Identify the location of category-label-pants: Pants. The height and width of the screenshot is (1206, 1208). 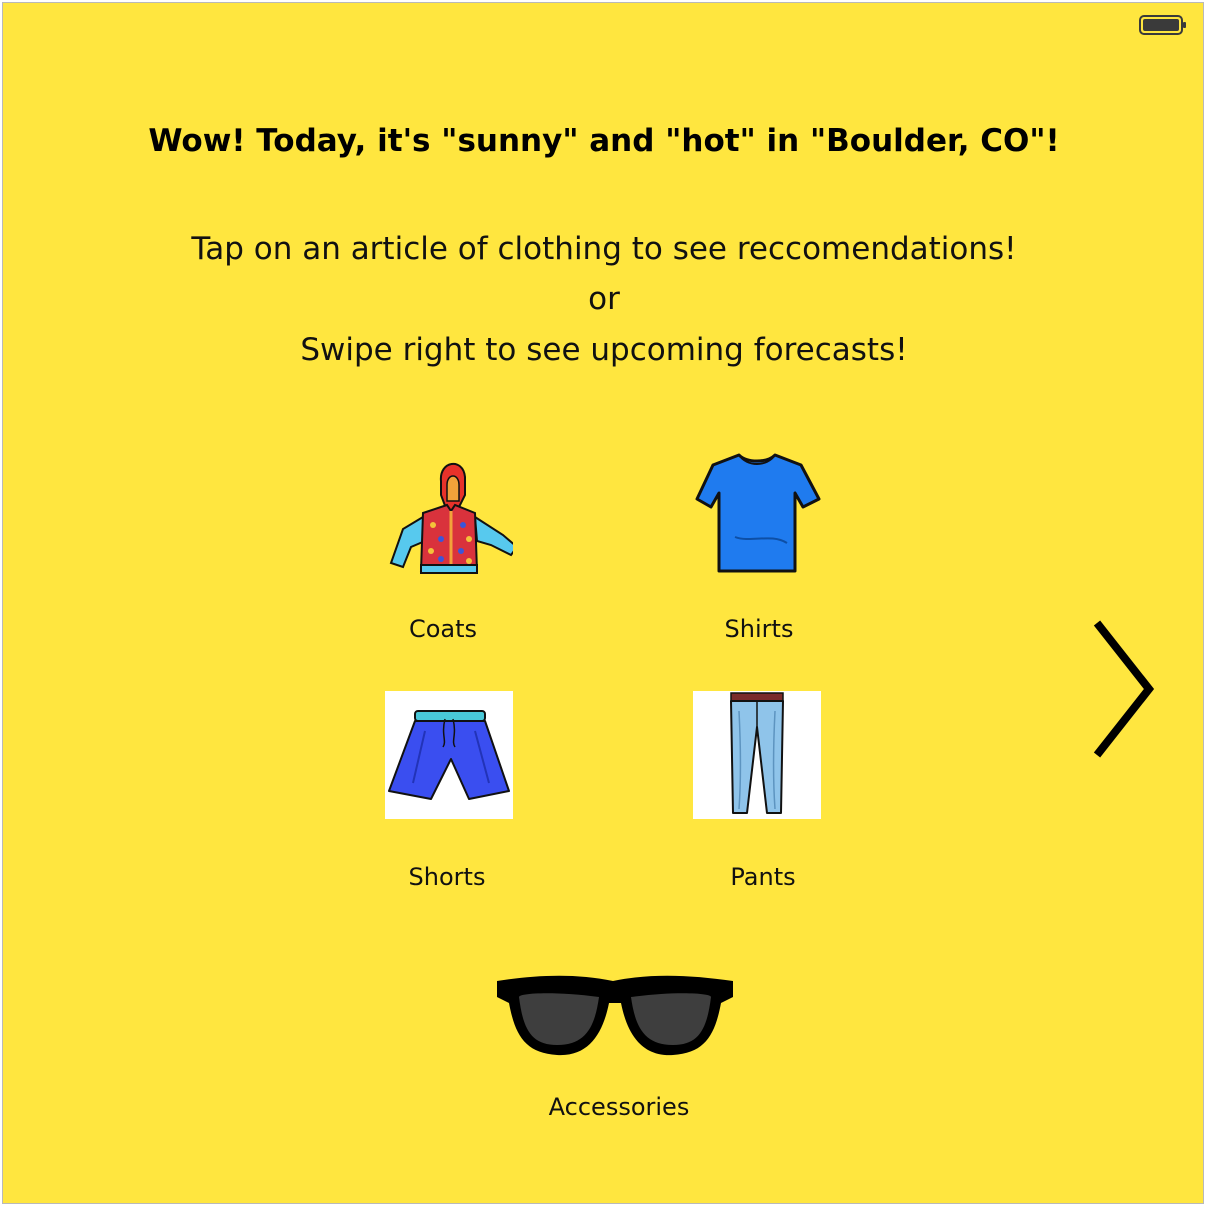
(763, 877).